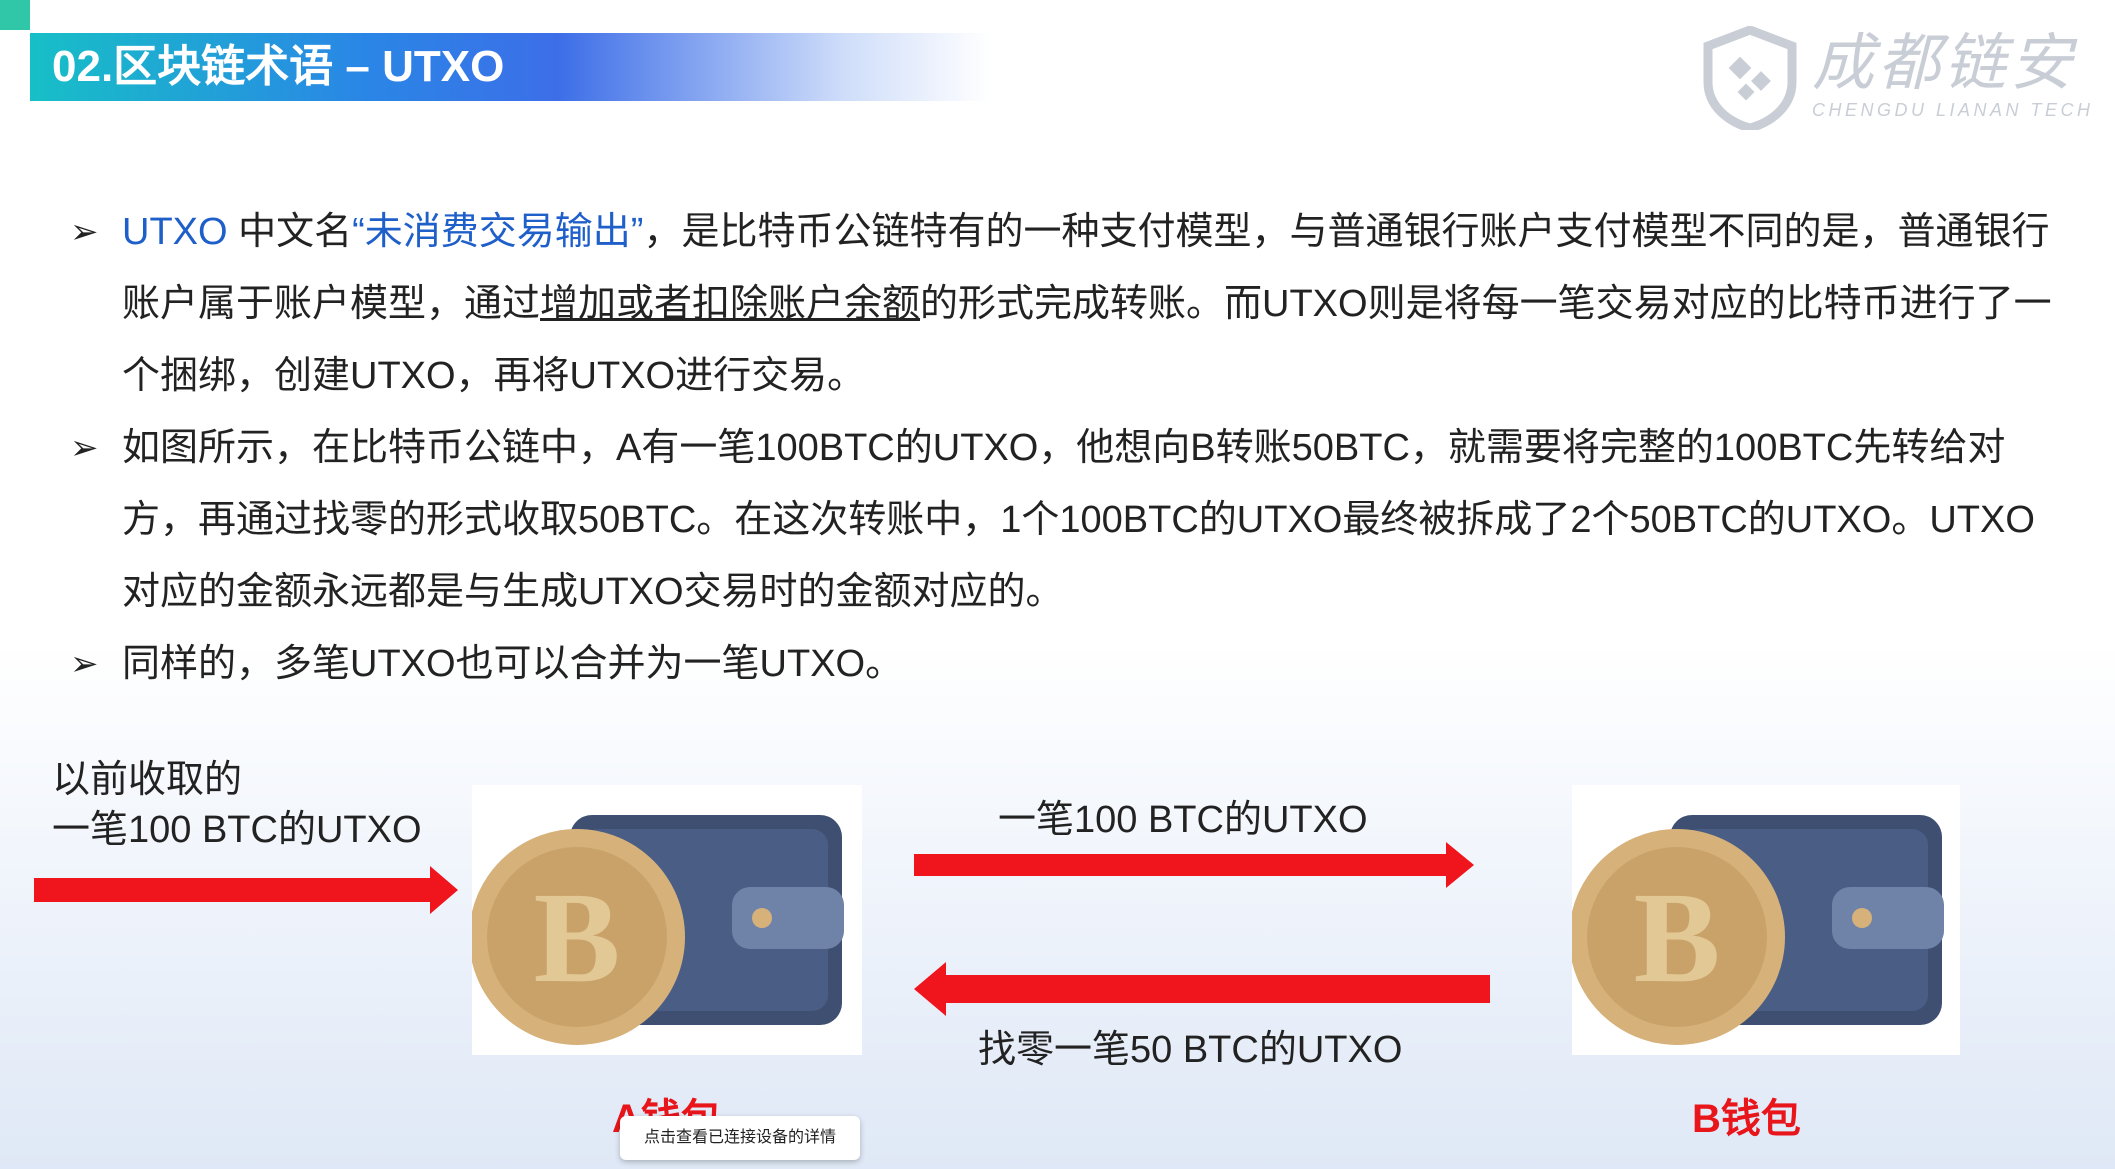  I want to click on incoming-arrow, so click(246, 890).